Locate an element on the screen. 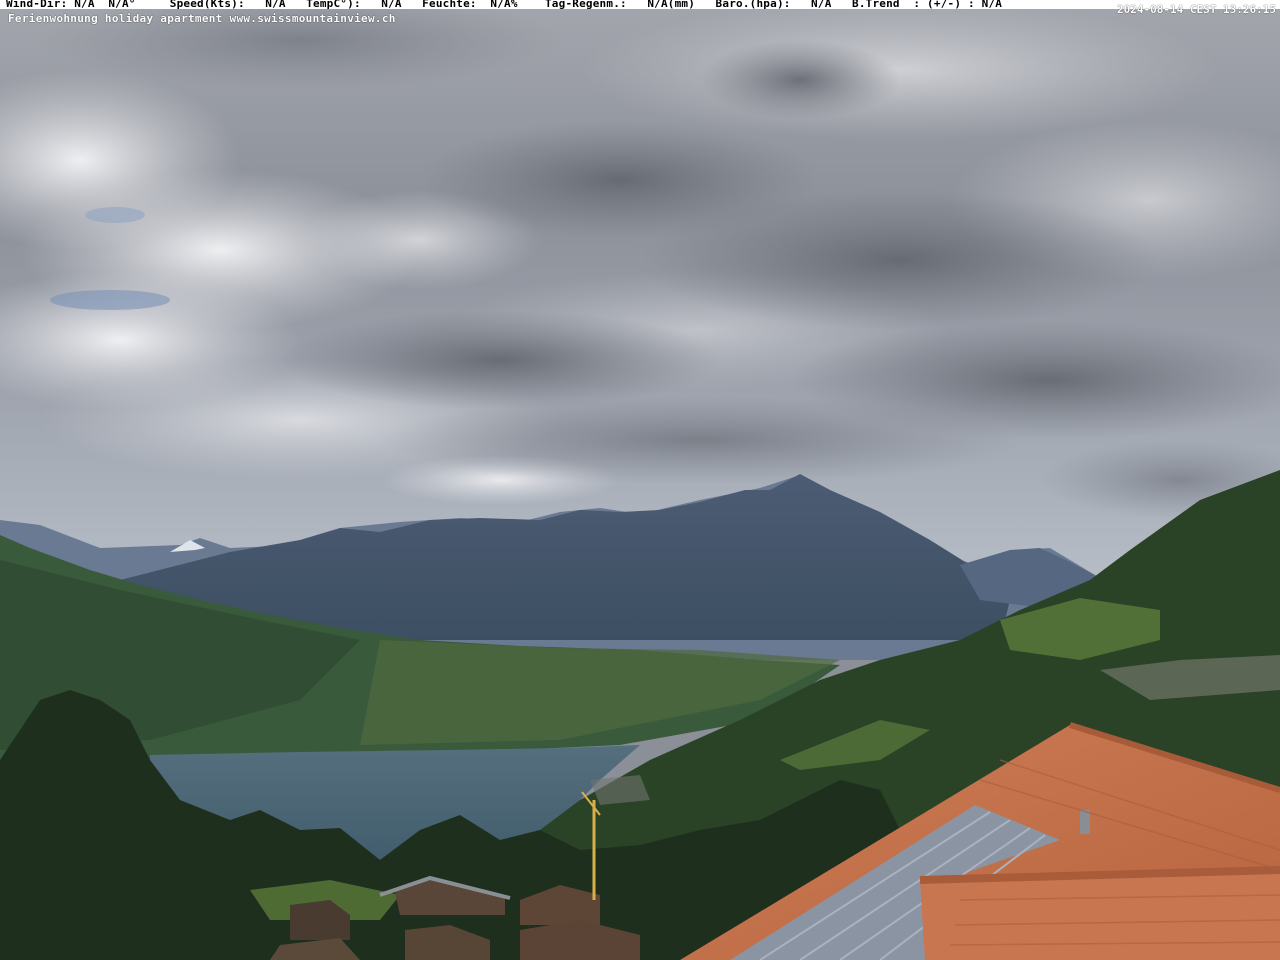  roof-vent is located at coordinates (1085, 822).